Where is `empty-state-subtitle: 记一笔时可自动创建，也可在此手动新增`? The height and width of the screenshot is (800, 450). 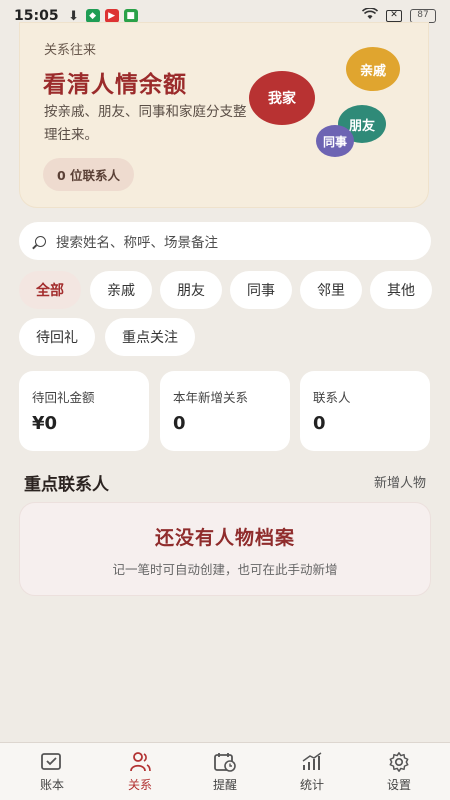 empty-state-subtitle: 记一笔时可自动创建，也可在此手动新增 is located at coordinates (225, 569).